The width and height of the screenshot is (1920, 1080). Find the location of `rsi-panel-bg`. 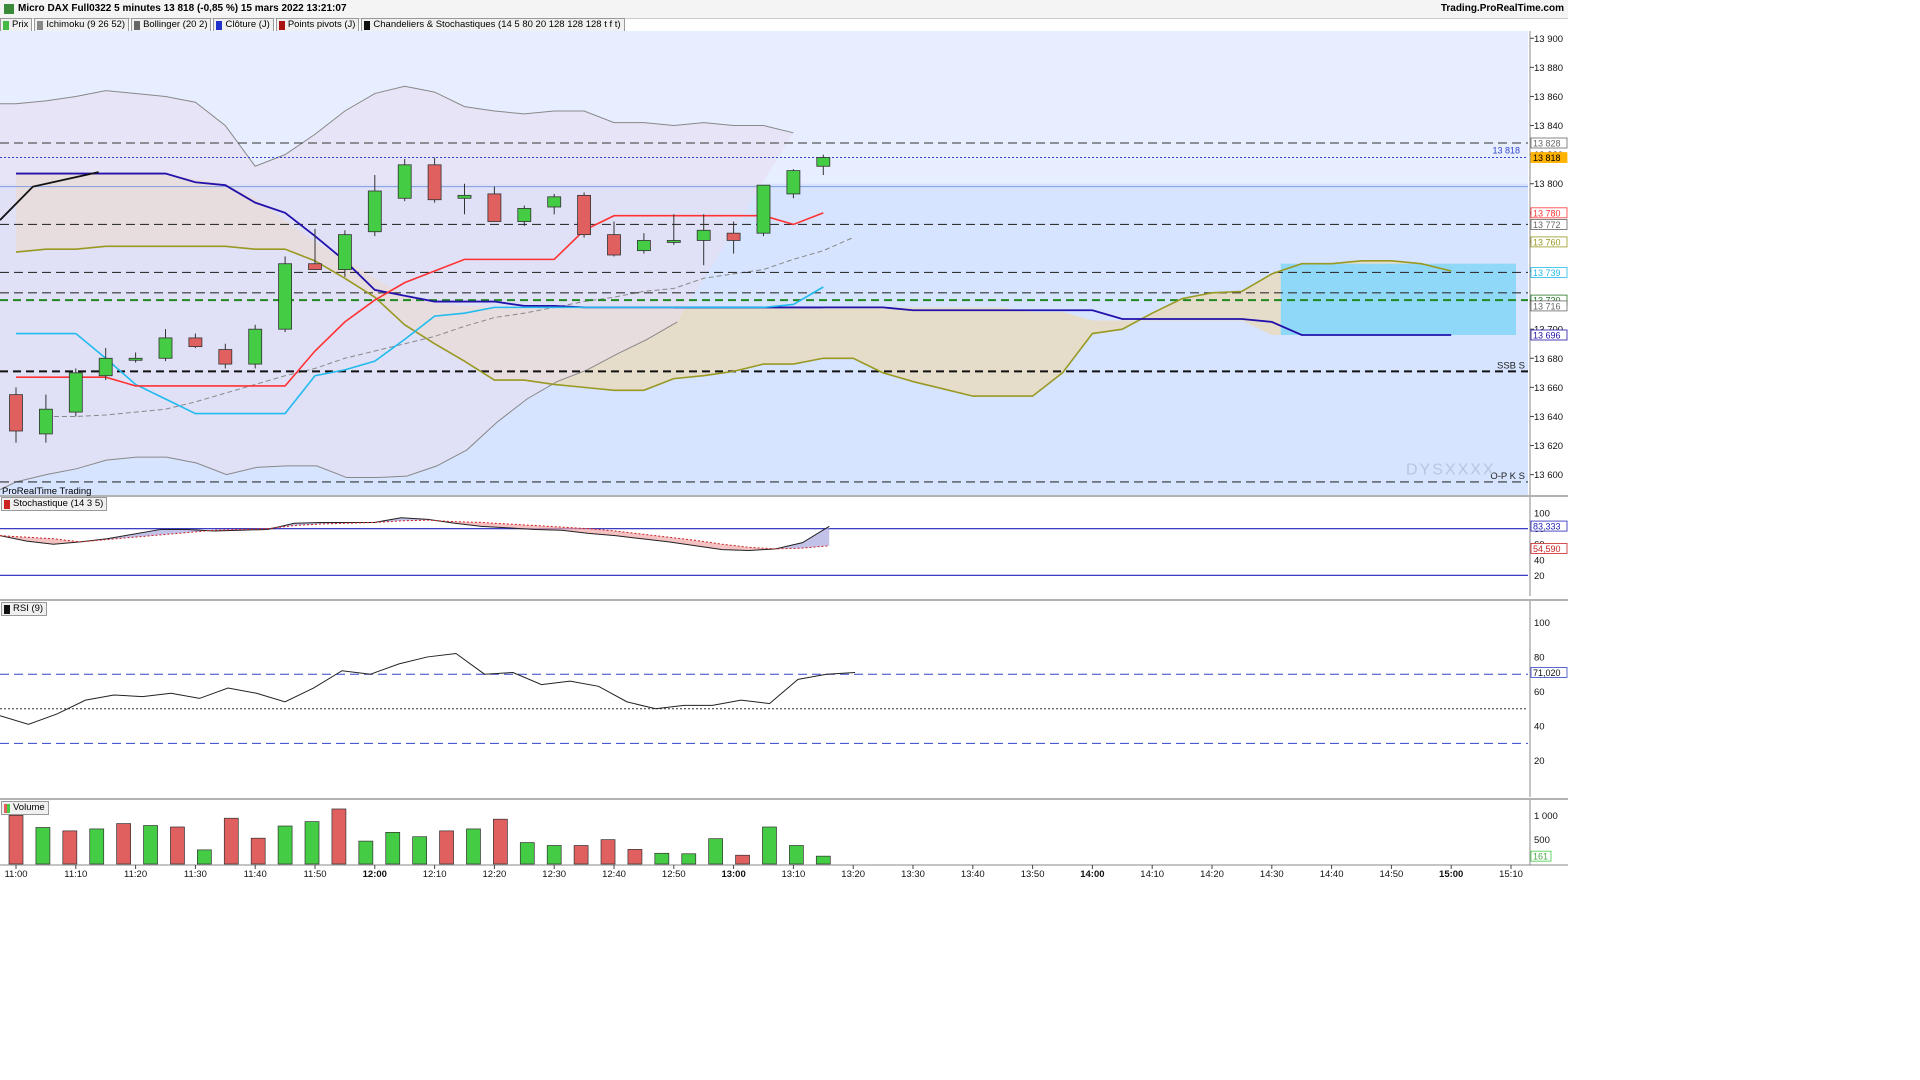

rsi-panel-bg is located at coordinates (764, 698).